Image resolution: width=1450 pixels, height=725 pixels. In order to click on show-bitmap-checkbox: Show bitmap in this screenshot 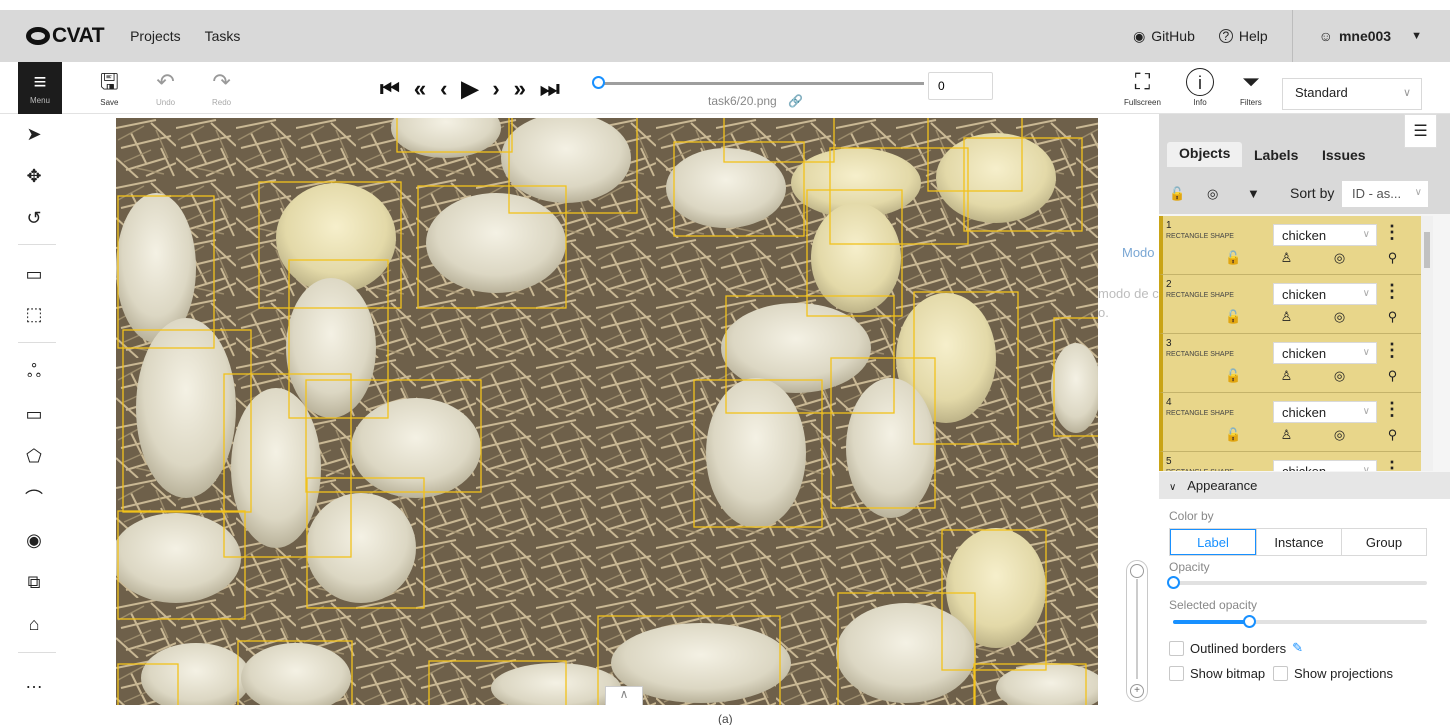, I will do `click(1217, 673)`.